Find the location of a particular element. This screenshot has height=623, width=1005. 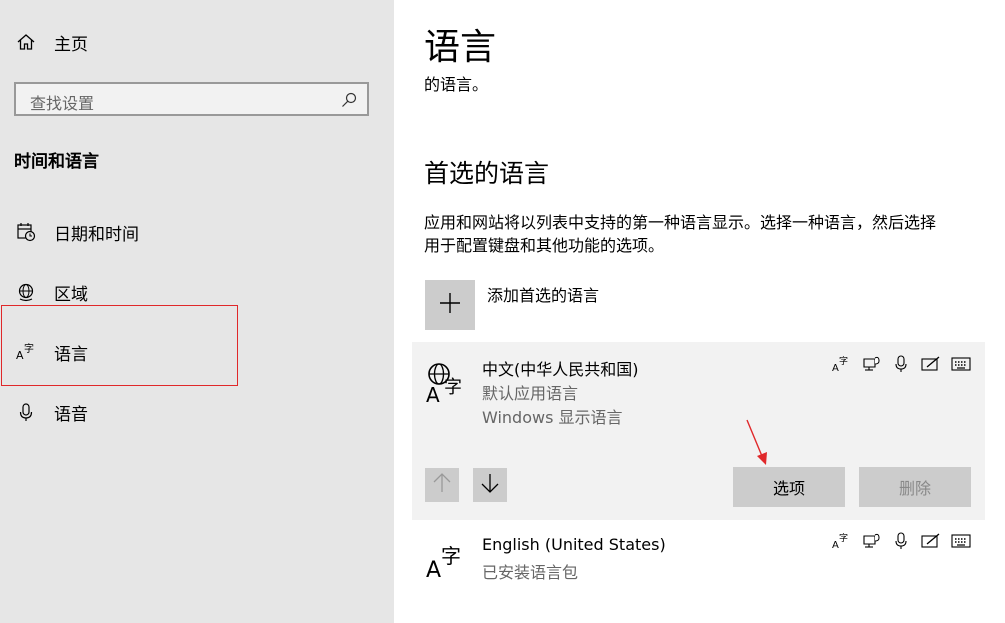

move-down-button is located at coordinates (490, 485).